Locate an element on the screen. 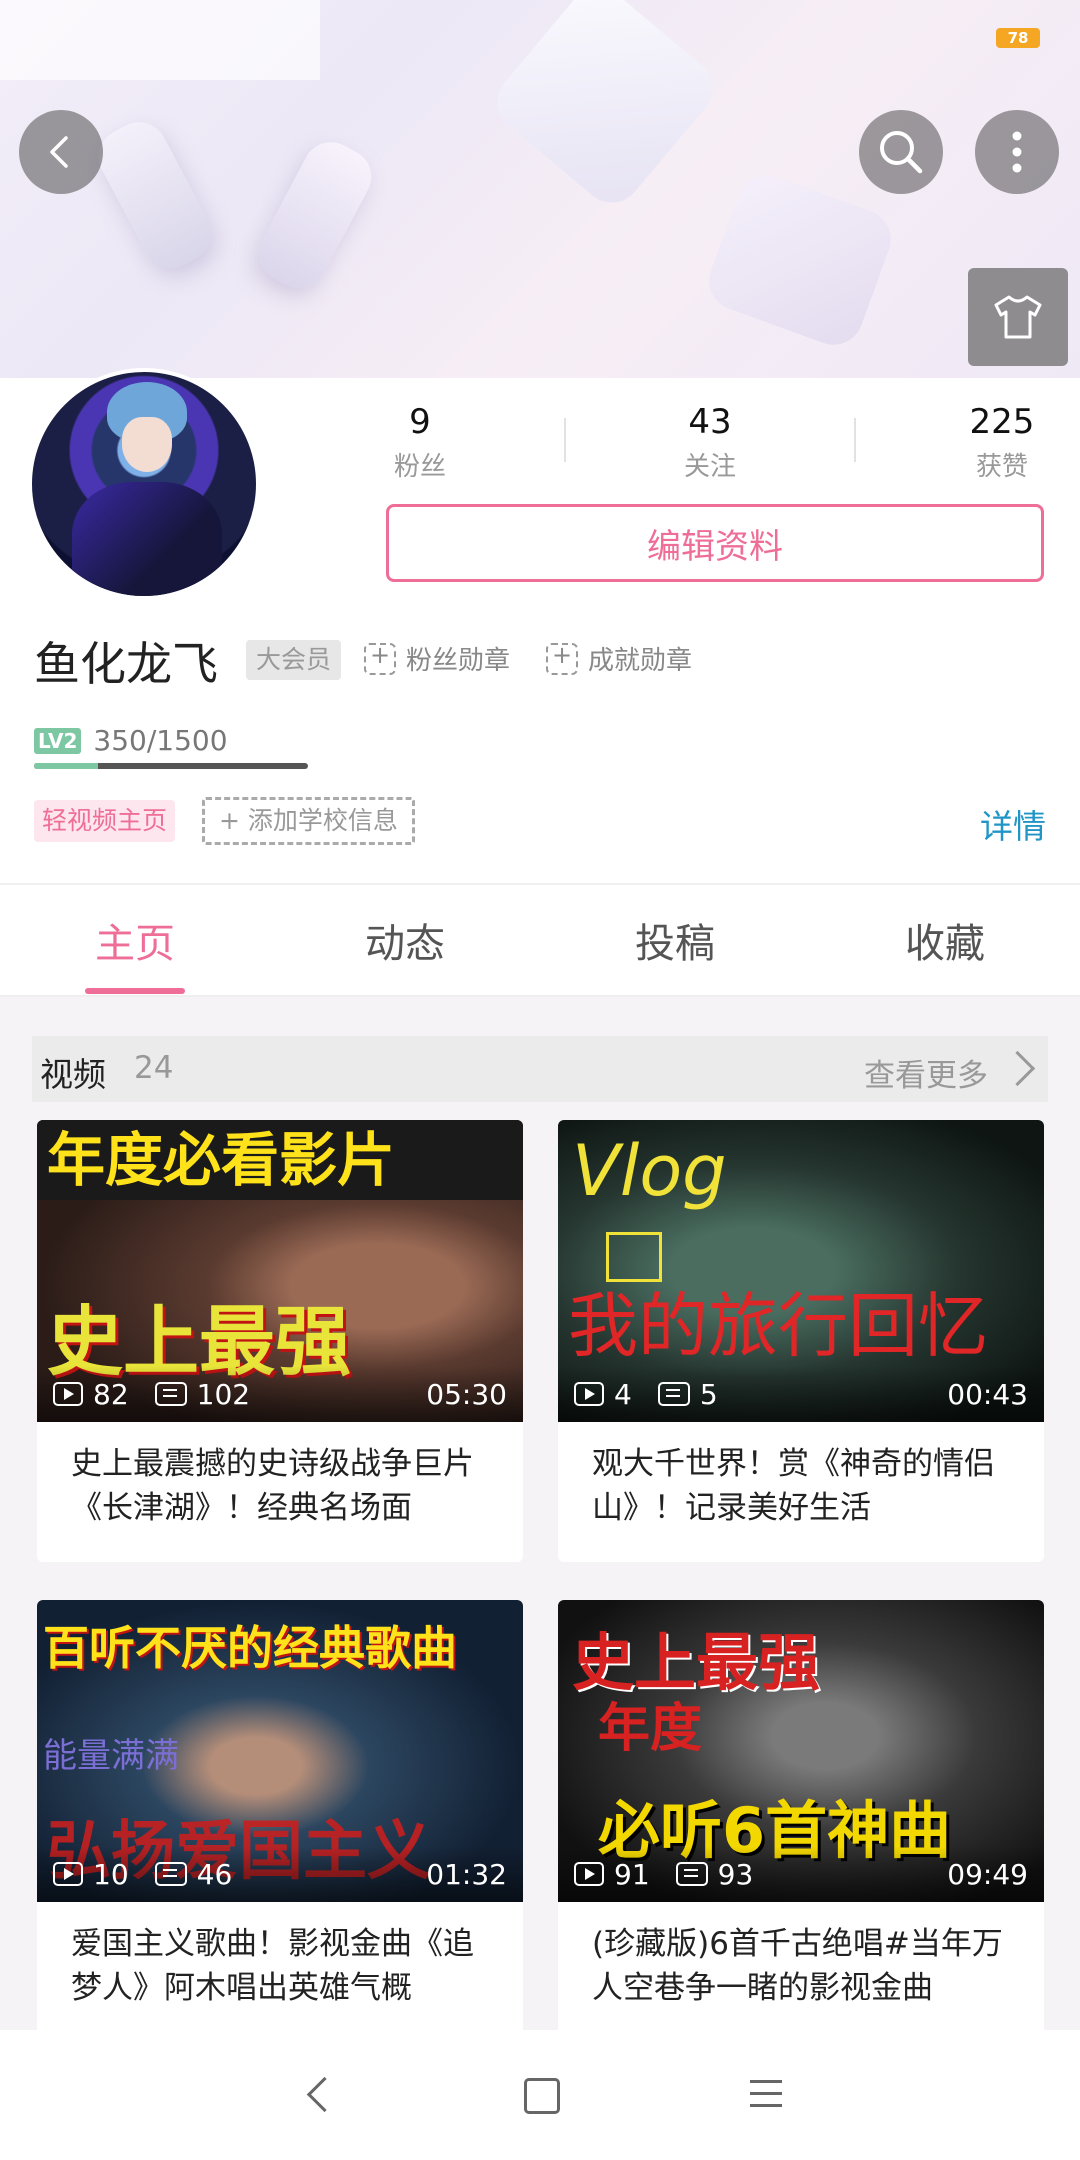  details-link: 详情 is located at coordinates (1013, 824).